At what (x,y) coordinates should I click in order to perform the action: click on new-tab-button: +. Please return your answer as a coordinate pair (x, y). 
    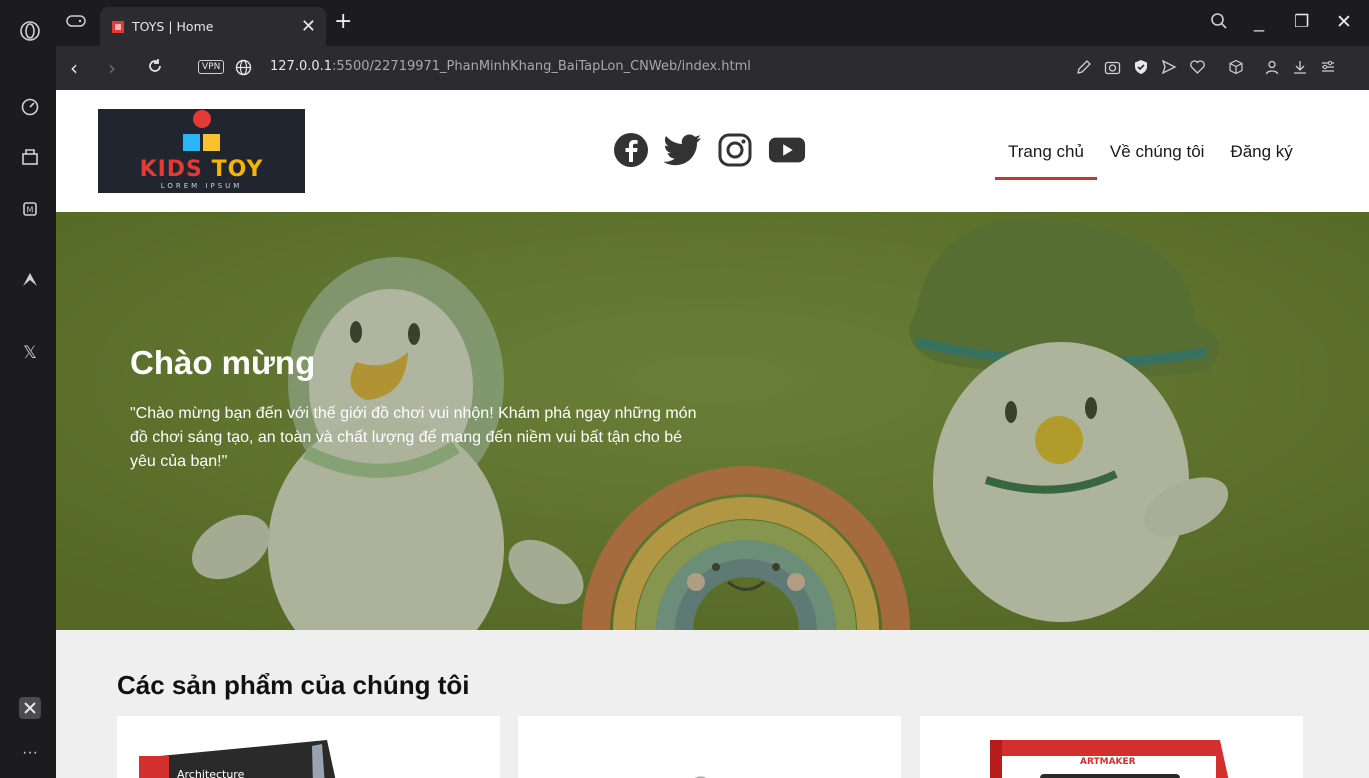
    Looking at the image, I should click on (343, 21).